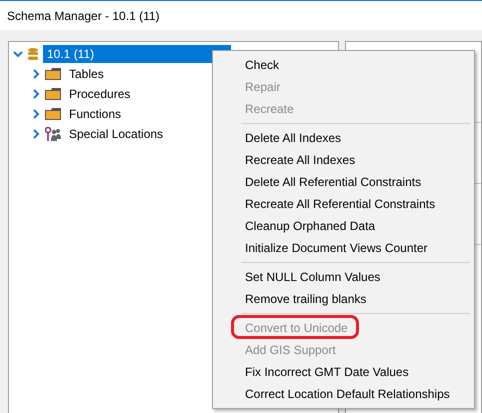  Describe the element at coordinates (343, 372) in the screenshot. I see `menu-item: Fix Incorrect GMT Date Values` at that location.